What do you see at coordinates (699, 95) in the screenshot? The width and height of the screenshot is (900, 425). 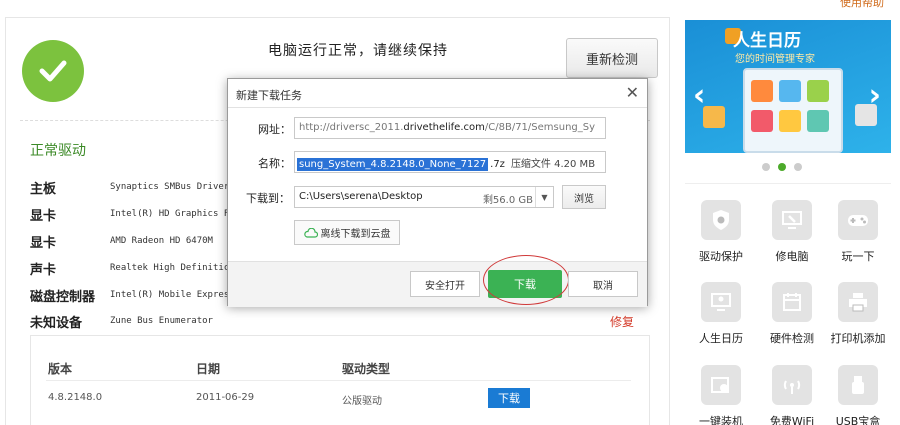 I see `banner-prev-icon: ‹` at bounding box center [699, 95].